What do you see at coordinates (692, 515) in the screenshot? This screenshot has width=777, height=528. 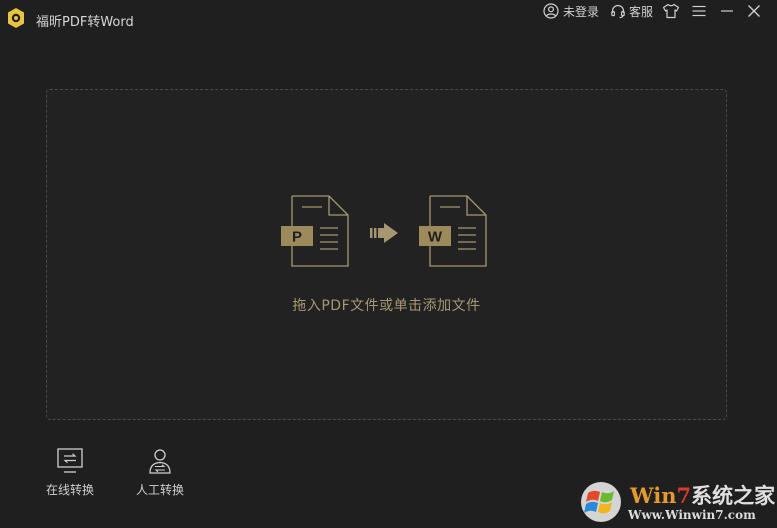 I see `watermark-url: Www.Winwin7.com` at bounding box center [692, 515].